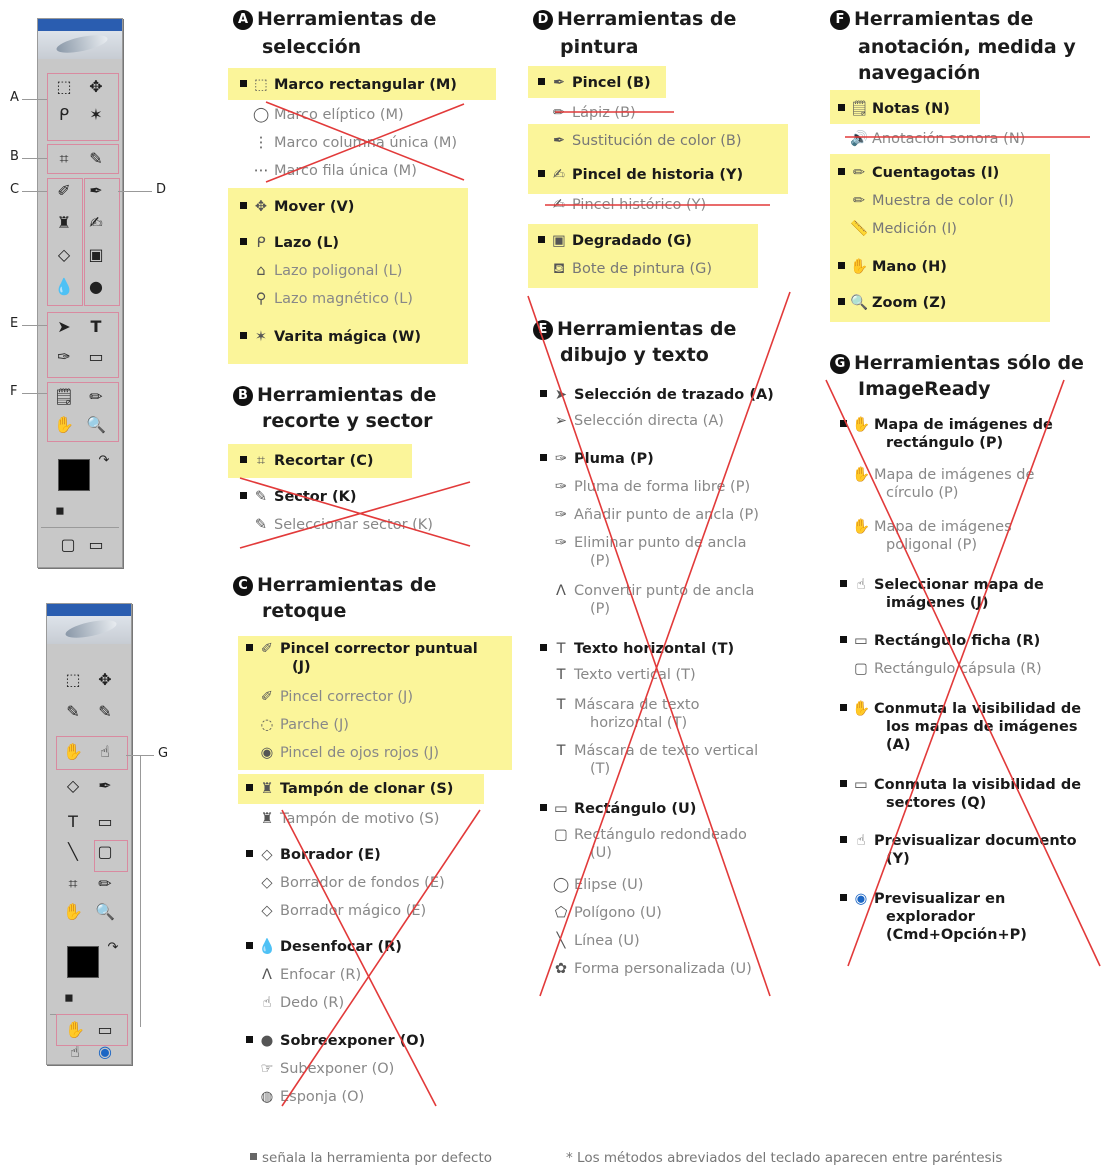 The image size is (1120, 1176). I want to click on item-desenfocar: 💧 Desenfocar (R), so click(324, 947).